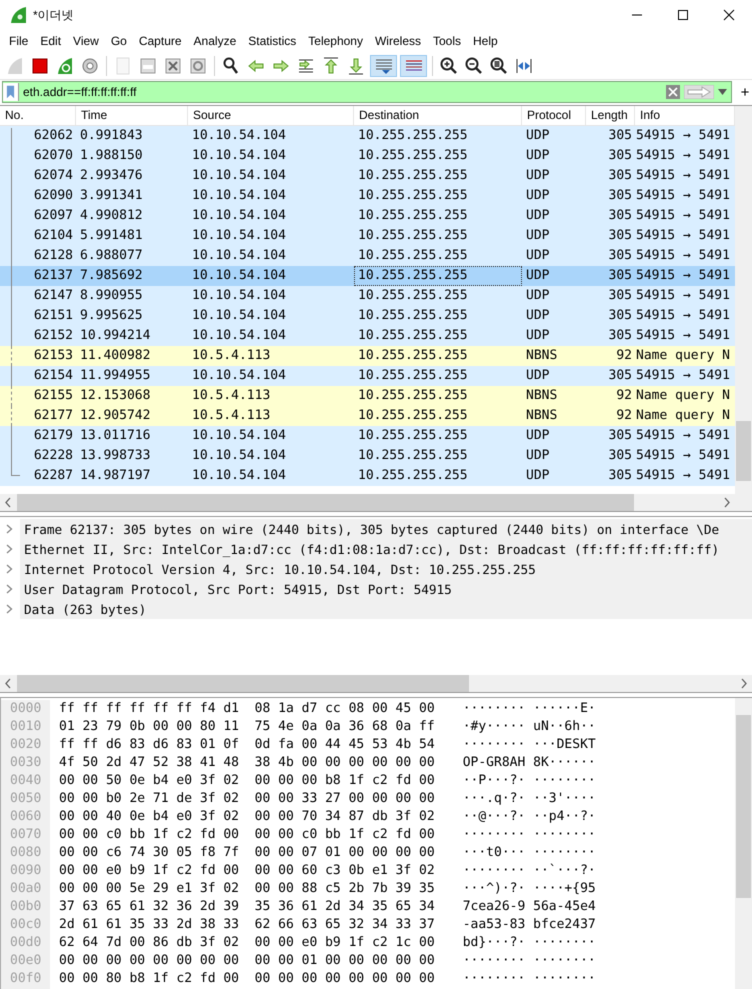  What do you see at coordinates (529, 817) in the screenshot?
I see `ascii-bytes: ··@···?· ··p4··?·` at bounding box center [529, 817].